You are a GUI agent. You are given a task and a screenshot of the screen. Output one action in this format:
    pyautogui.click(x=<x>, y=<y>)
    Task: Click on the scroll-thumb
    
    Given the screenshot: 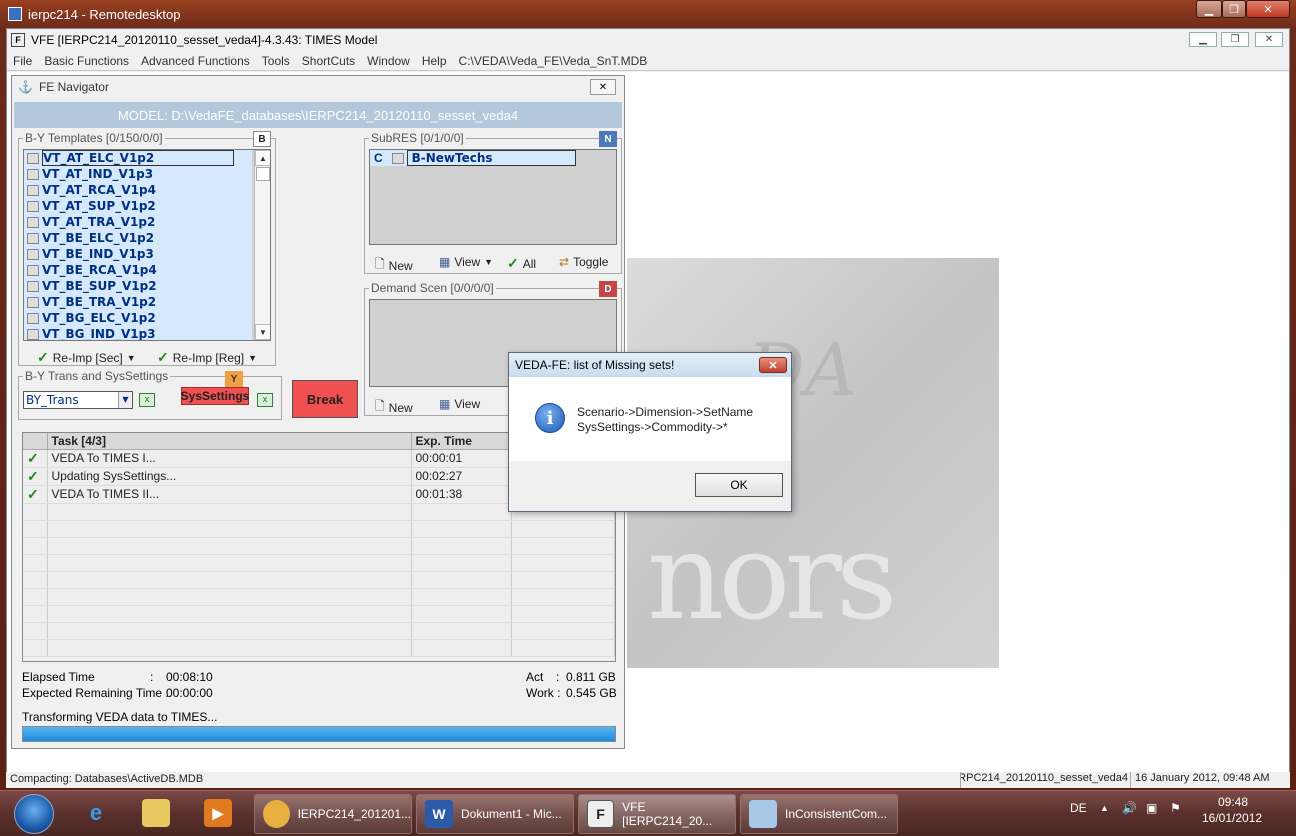 What is the action you would take?
    pyautogui.click(x=263, y=174)
    